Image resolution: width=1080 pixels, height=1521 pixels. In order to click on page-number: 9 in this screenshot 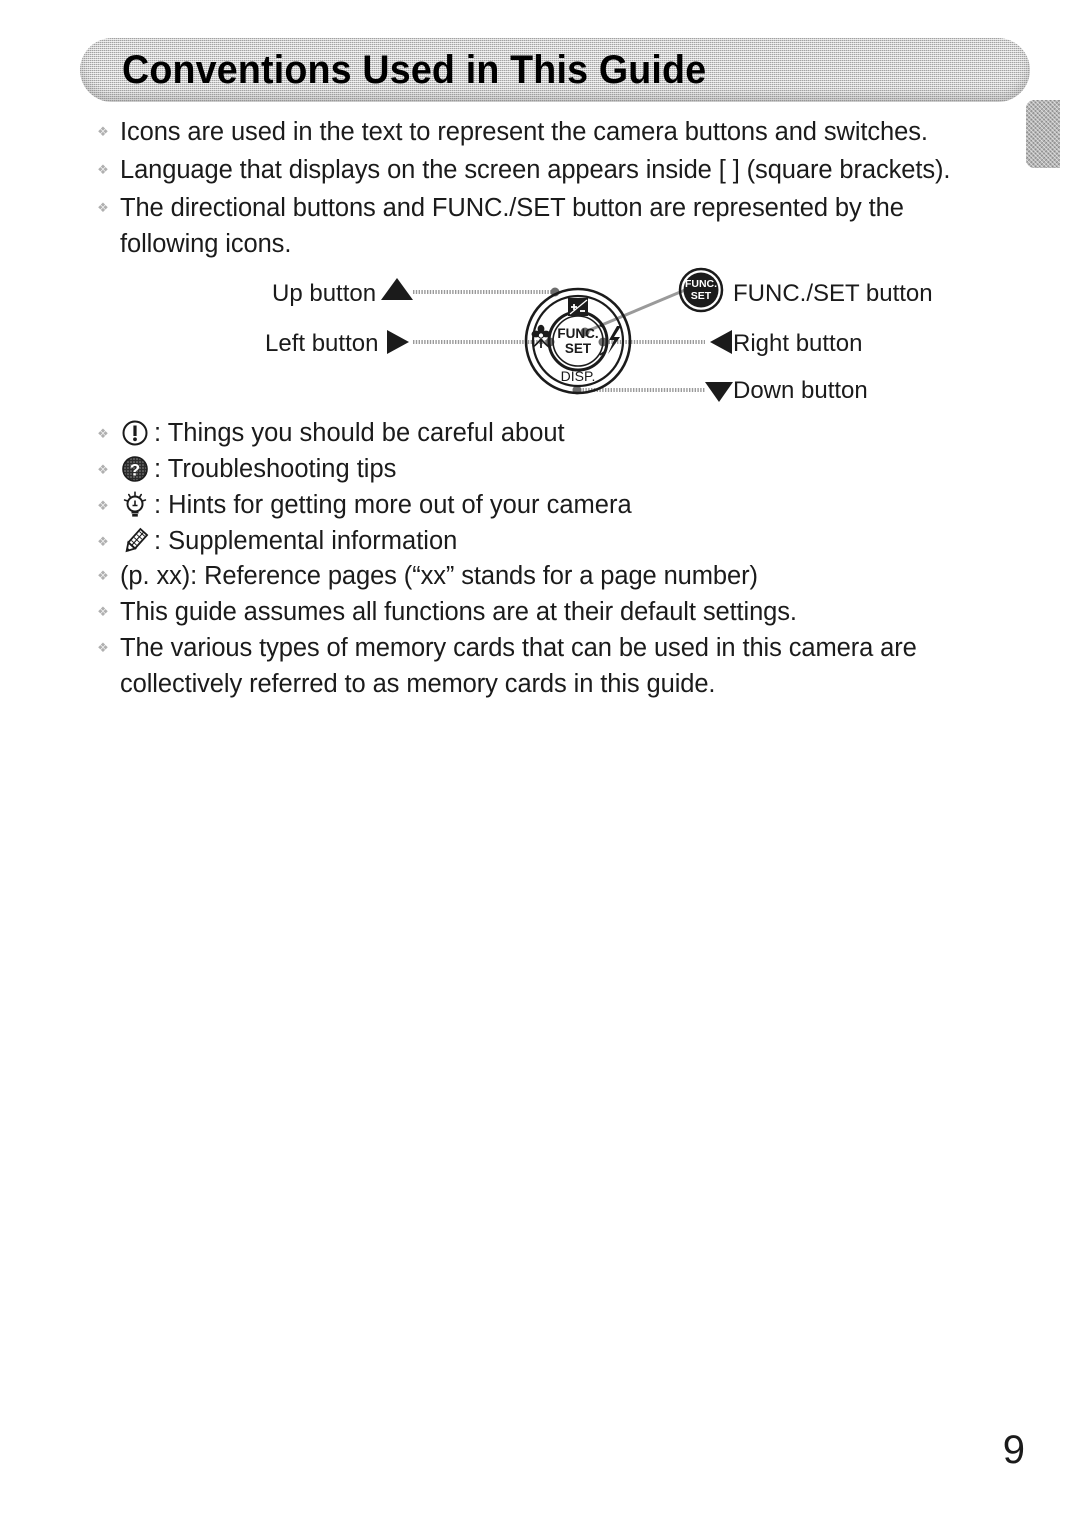, I will do `click(1013, 1450)`.